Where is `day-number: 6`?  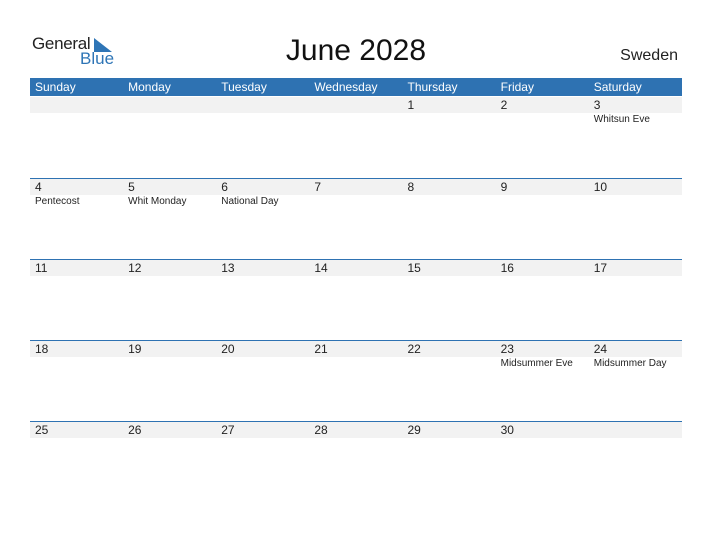
day-number: 6 is located at coordinates (224, 187).